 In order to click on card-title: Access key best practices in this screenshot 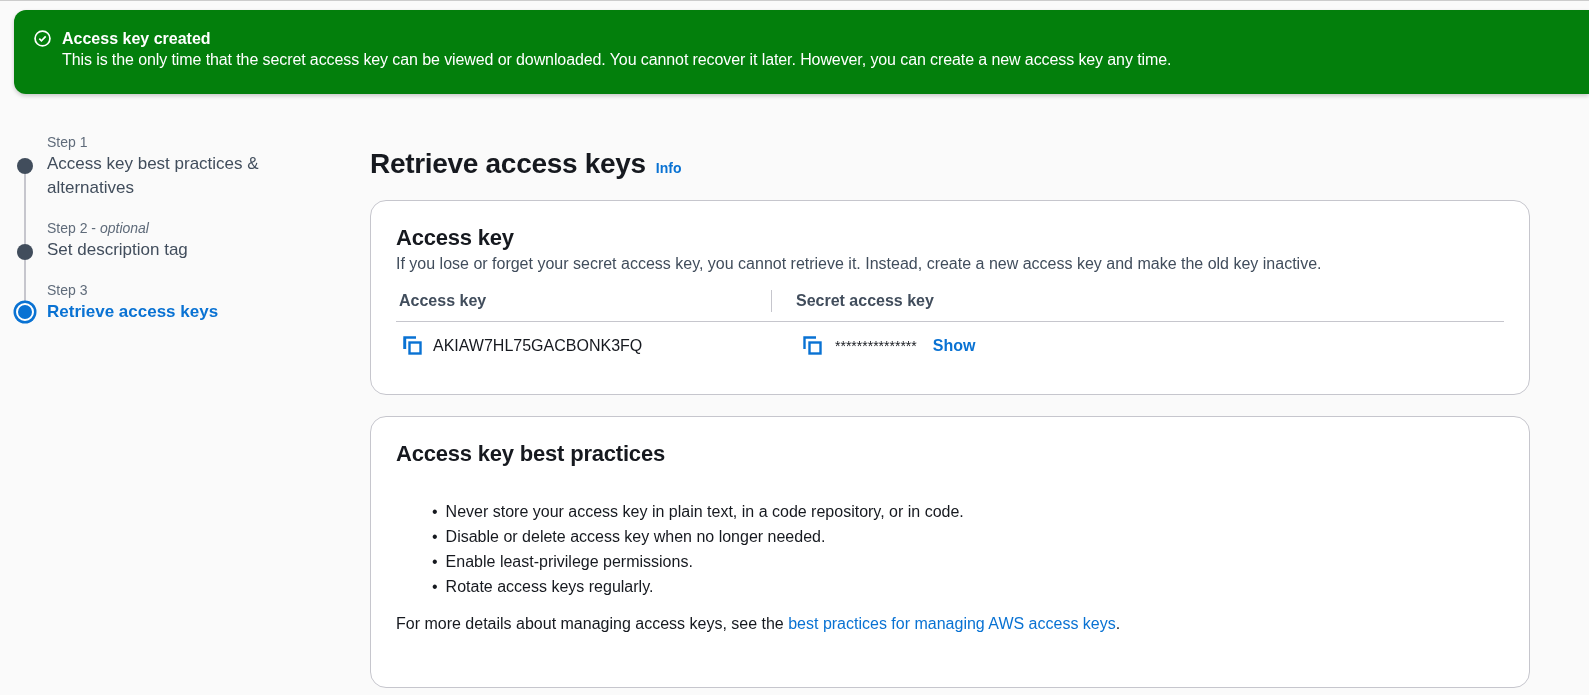, I will do `click(531, 454)`.